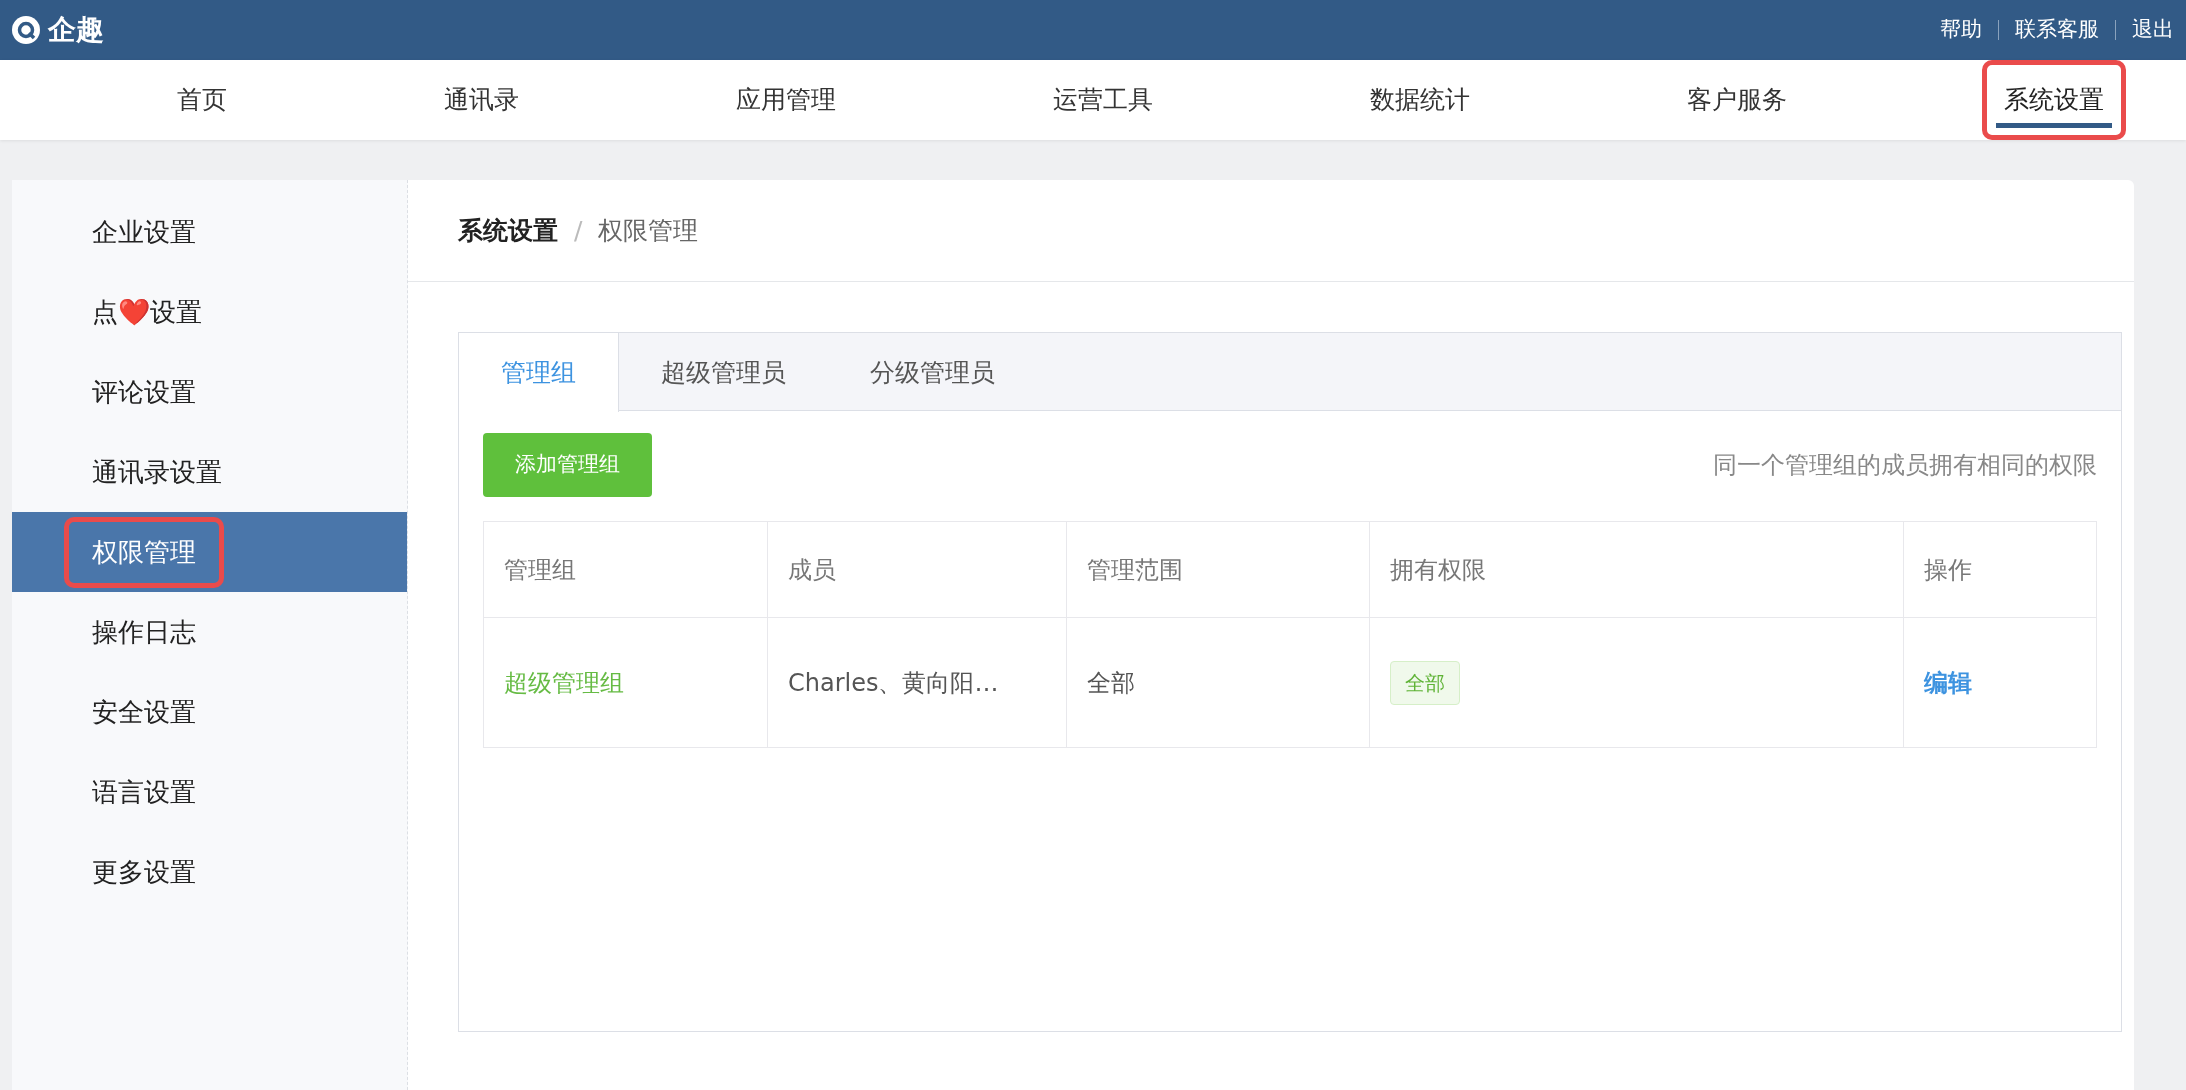 This screenshot has width=2186, height=1090. Describe the element at coordinates (1218, 682) in the screenshot. I see `table-cell: 全部` at that location.